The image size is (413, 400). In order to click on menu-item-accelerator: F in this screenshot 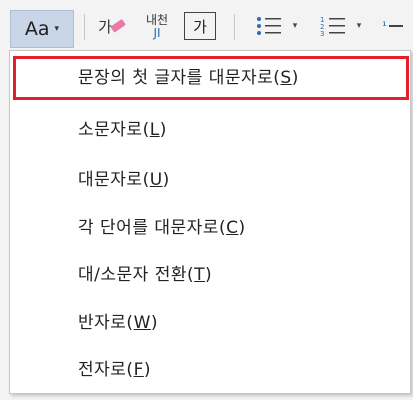, I will do `click(138, 370)`.